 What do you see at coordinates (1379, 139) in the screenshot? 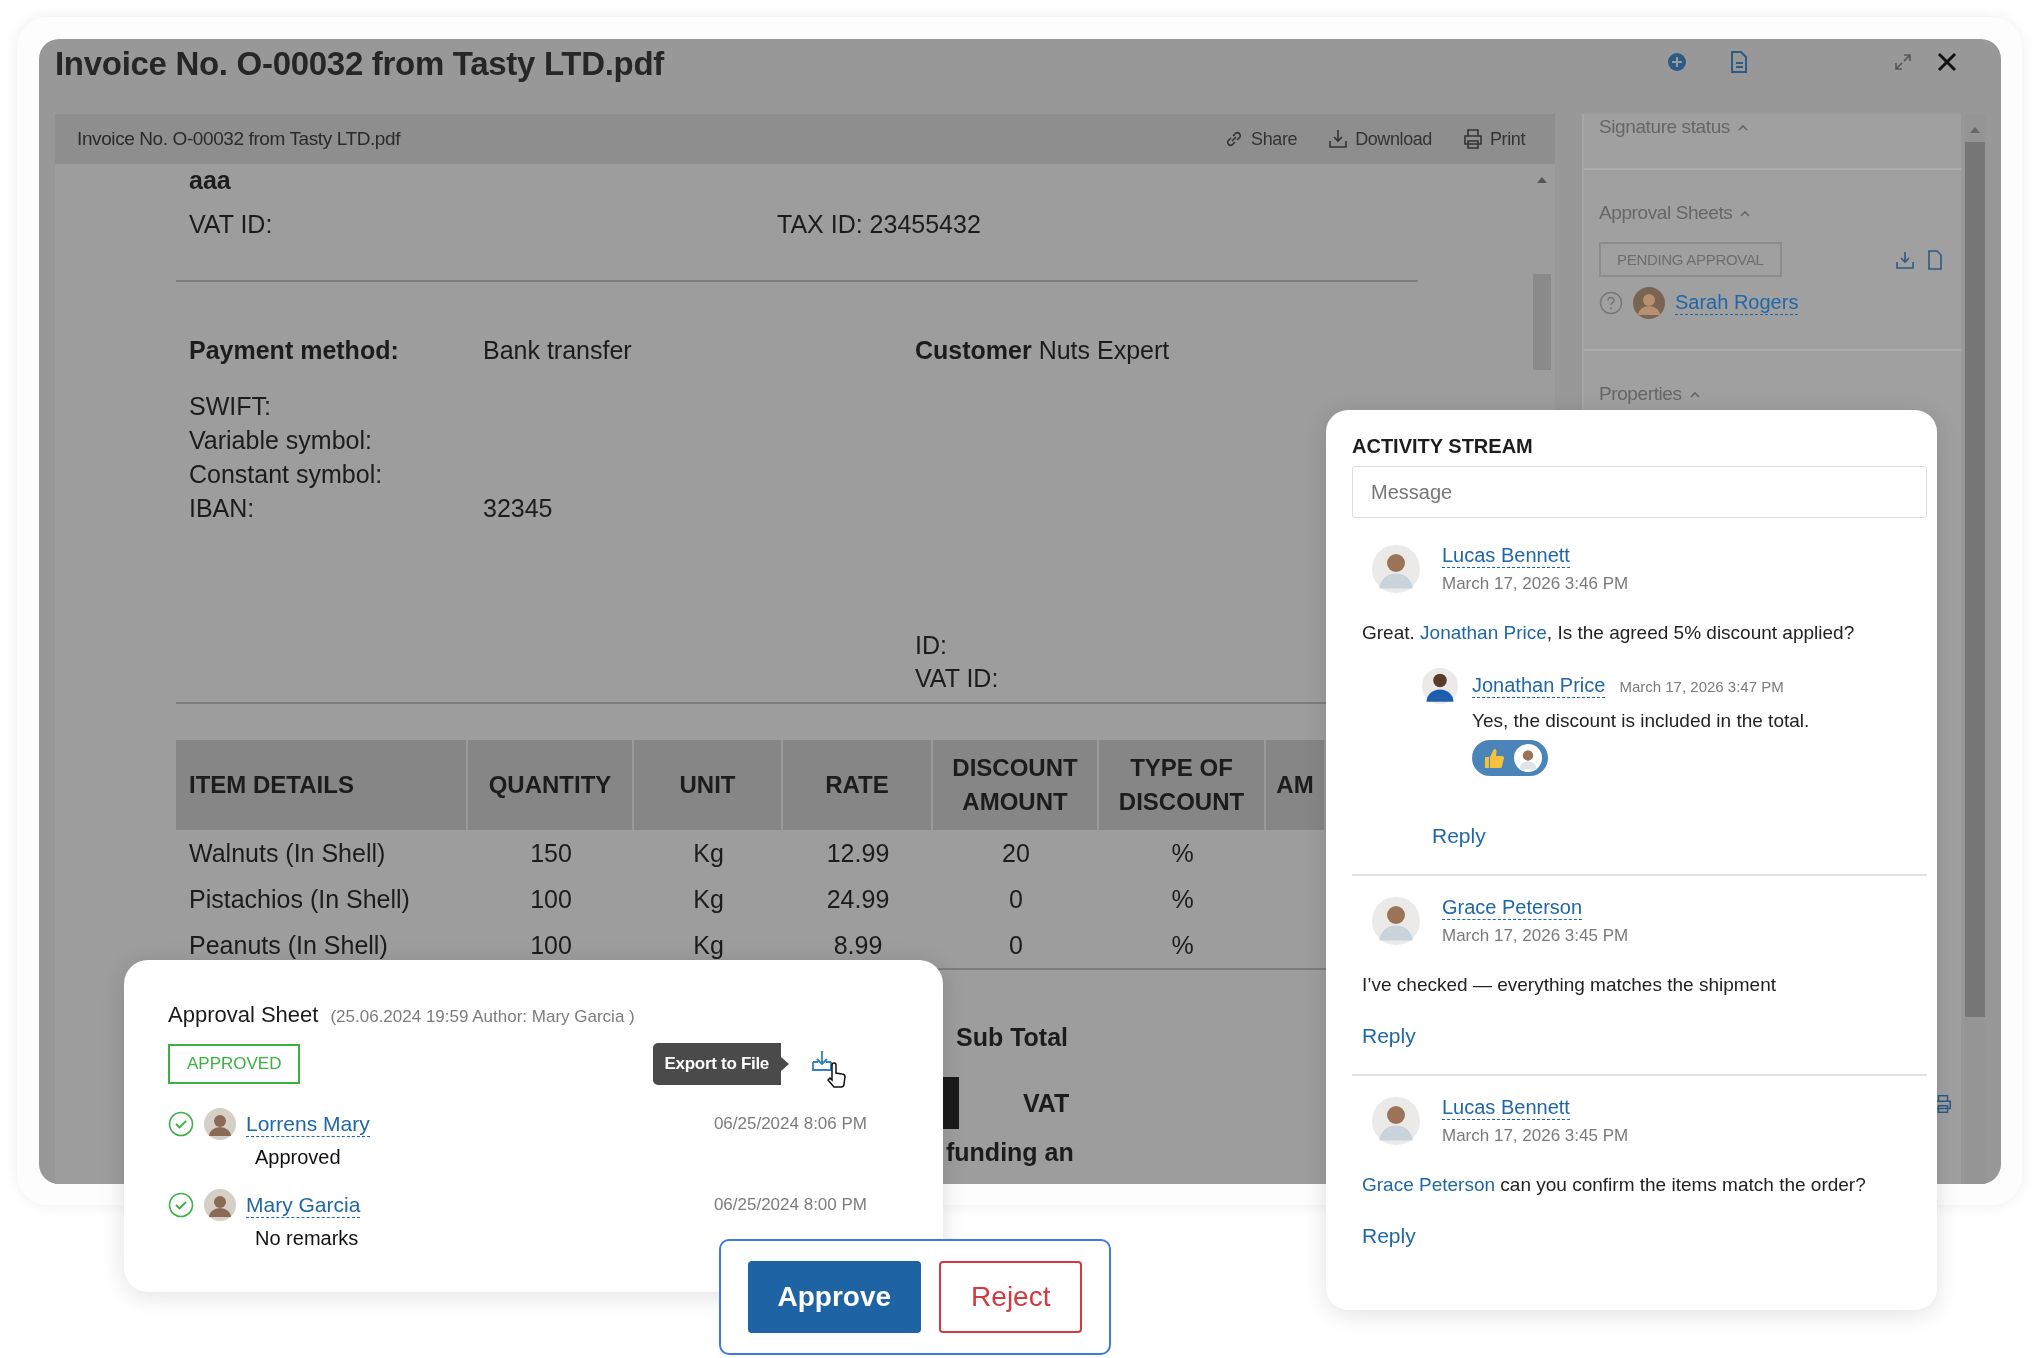
I see `download-button: Download` at bounding box center [1379, 139].